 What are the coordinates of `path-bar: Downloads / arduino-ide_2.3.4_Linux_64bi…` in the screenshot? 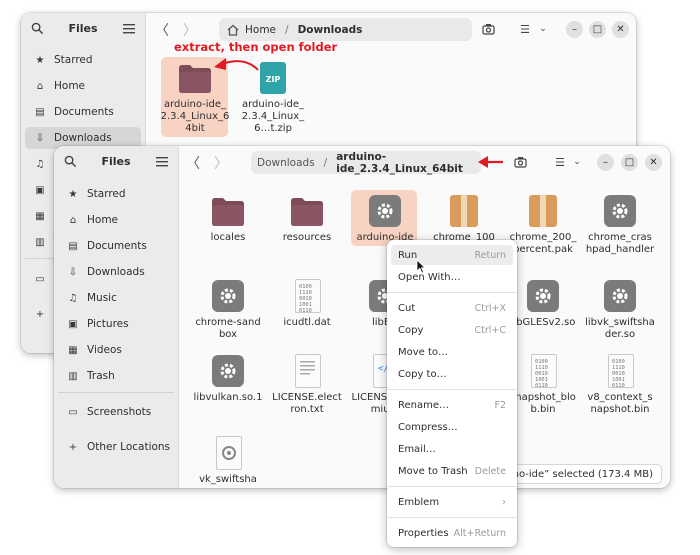 It's located at (366, 163).